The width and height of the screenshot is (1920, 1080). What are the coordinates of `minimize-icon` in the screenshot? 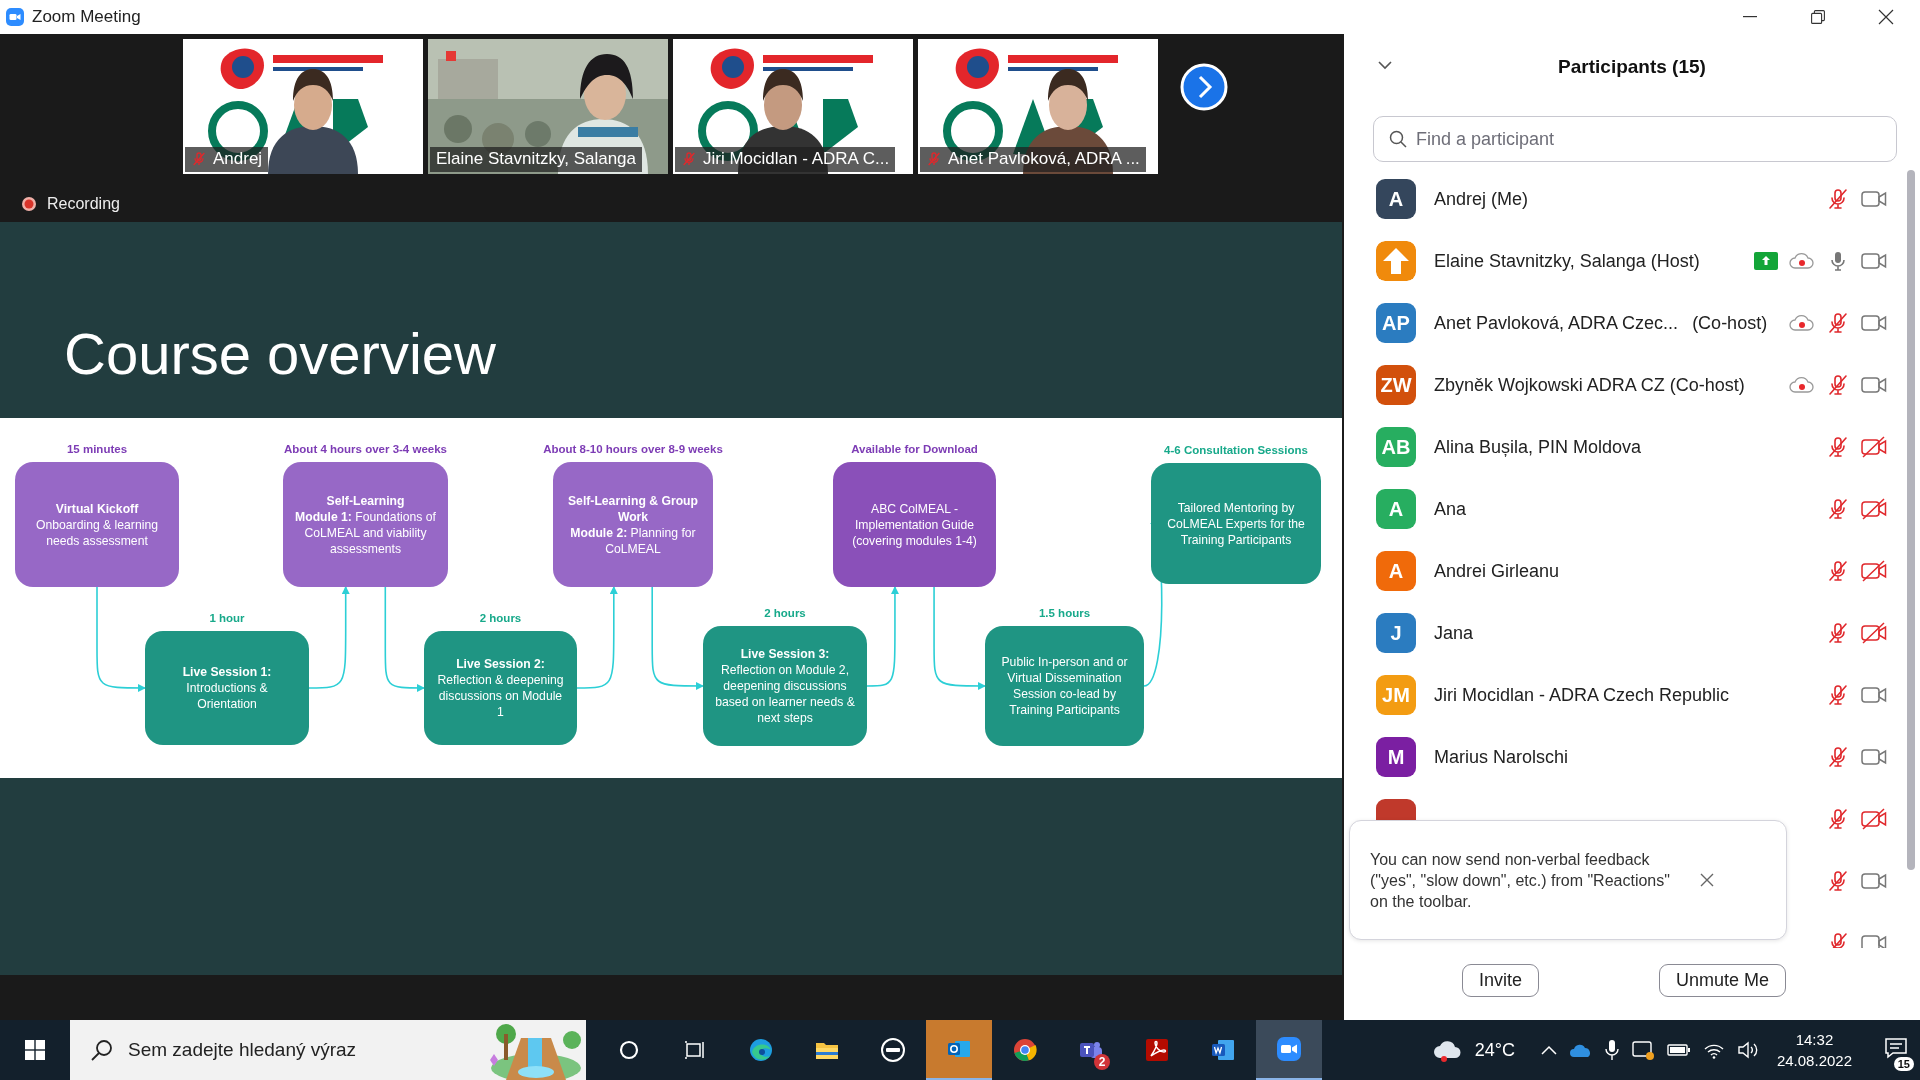 It's located at (1750, 17).